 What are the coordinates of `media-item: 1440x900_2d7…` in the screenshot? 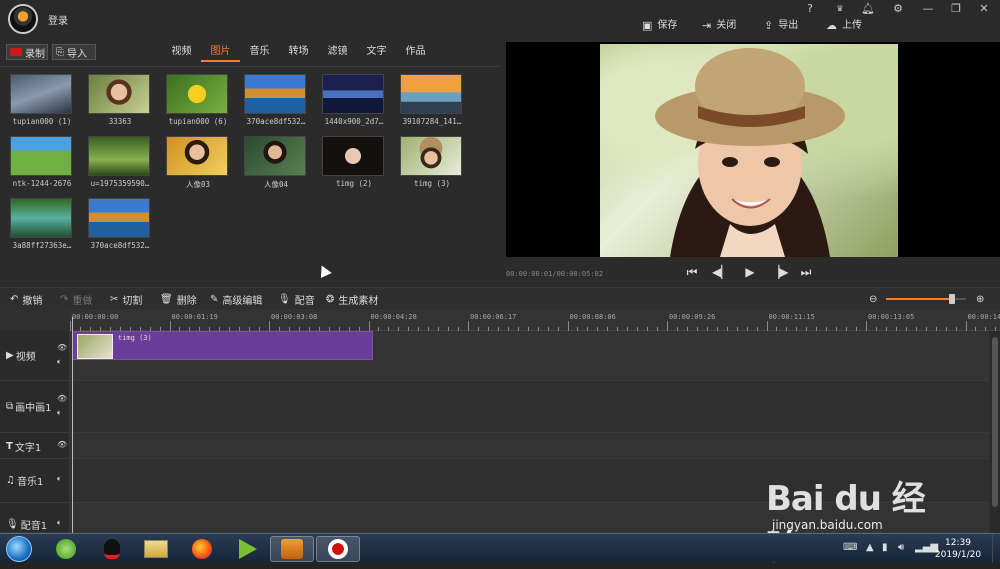 It's located at (354, 103).